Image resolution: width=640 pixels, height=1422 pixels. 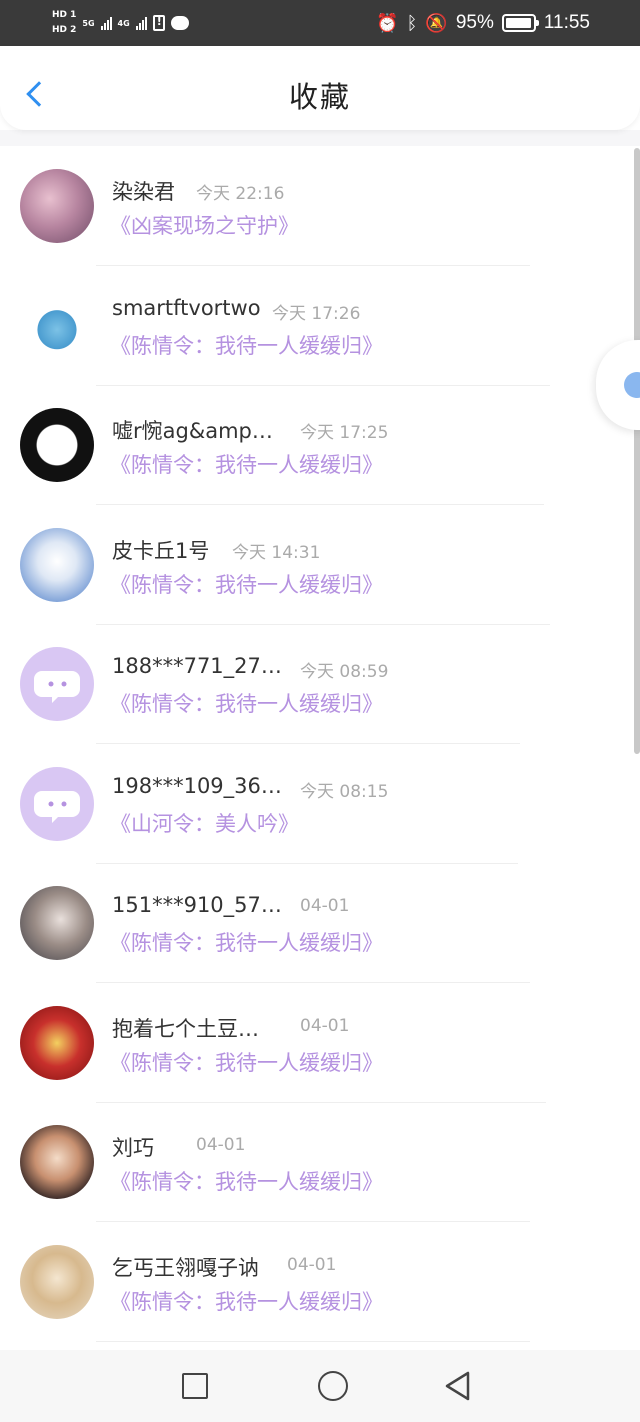 I want to click on user-name: 染染君, so click(x=143, y=191).